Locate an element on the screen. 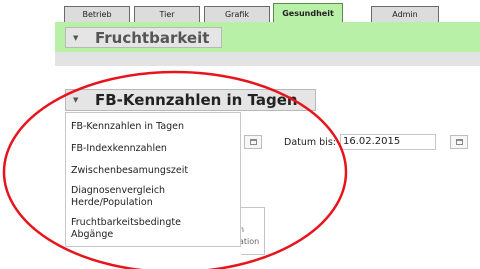 The width and height of the screenshot is (480, 269). tab-betrieb: Betrieb is located at coordinates (97, 14).